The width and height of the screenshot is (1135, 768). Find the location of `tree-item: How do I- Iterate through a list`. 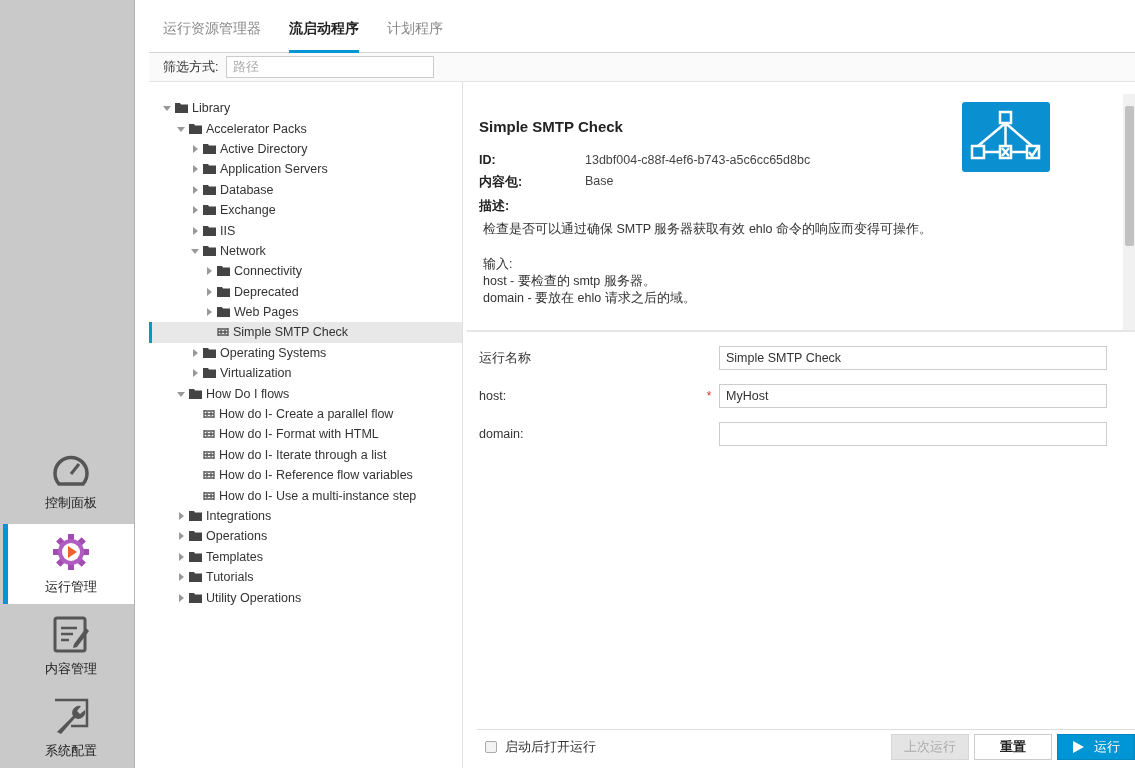

tree-item: How do I- Iterate through a list is located at coordinates (305, 455).